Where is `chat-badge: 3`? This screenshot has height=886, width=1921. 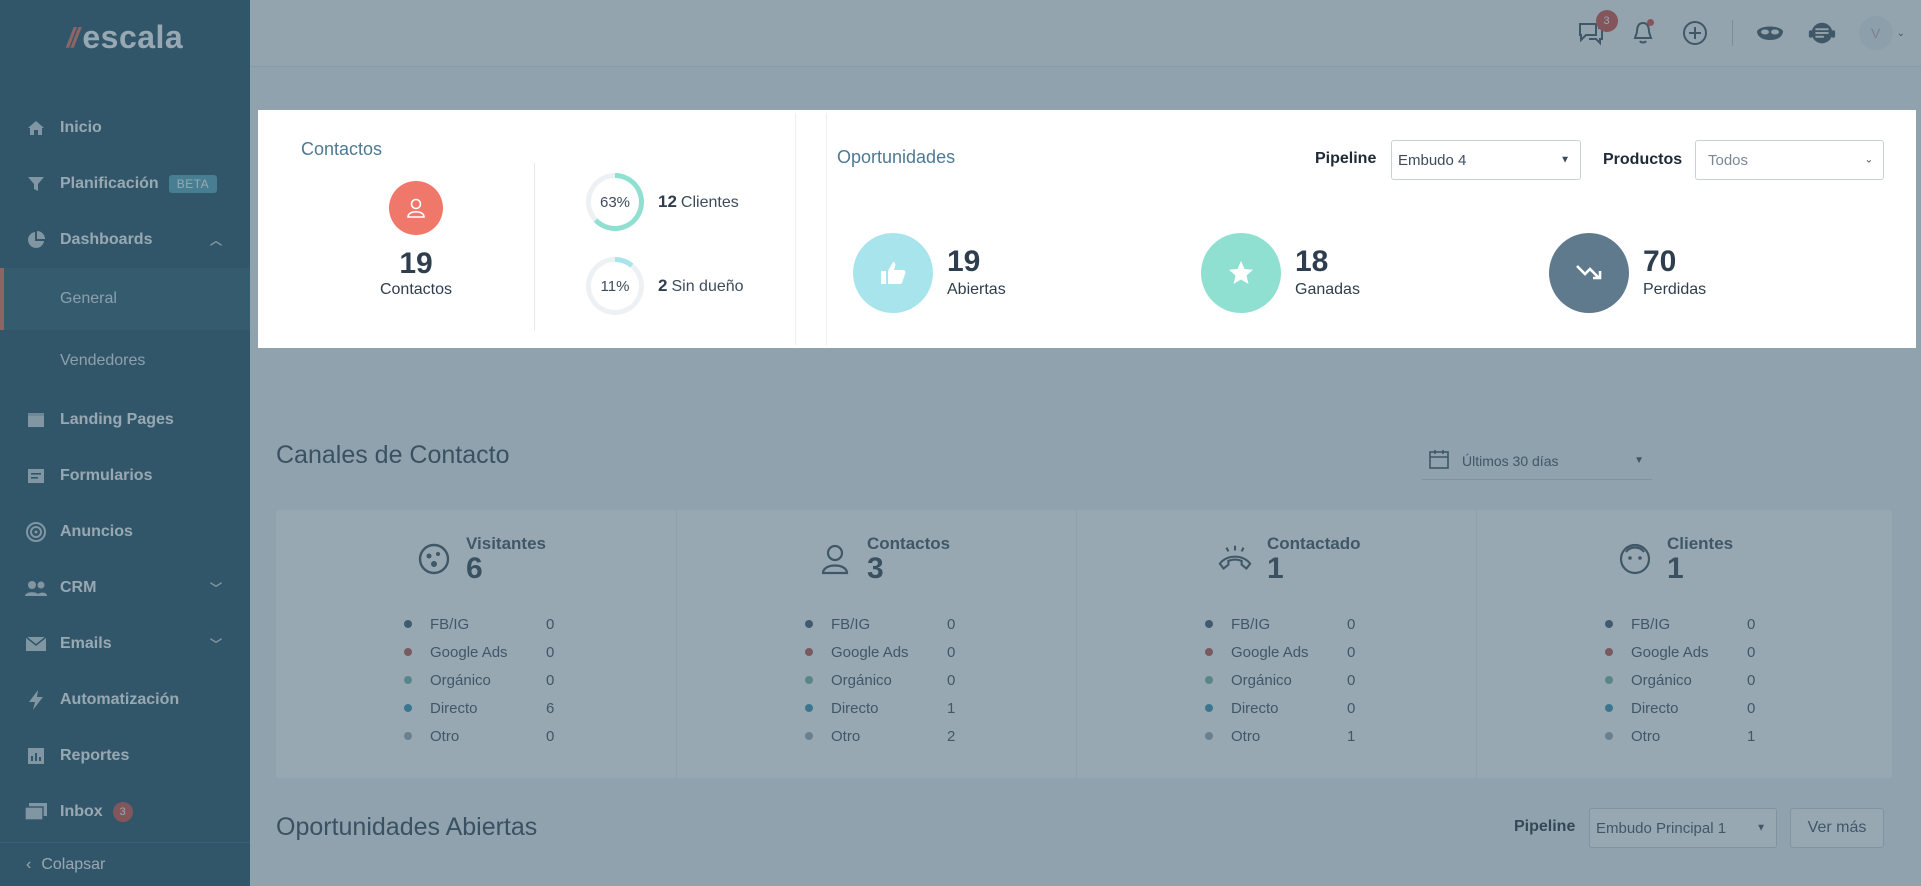
chat-badge: 3 is located at coordinates (1606, 21).